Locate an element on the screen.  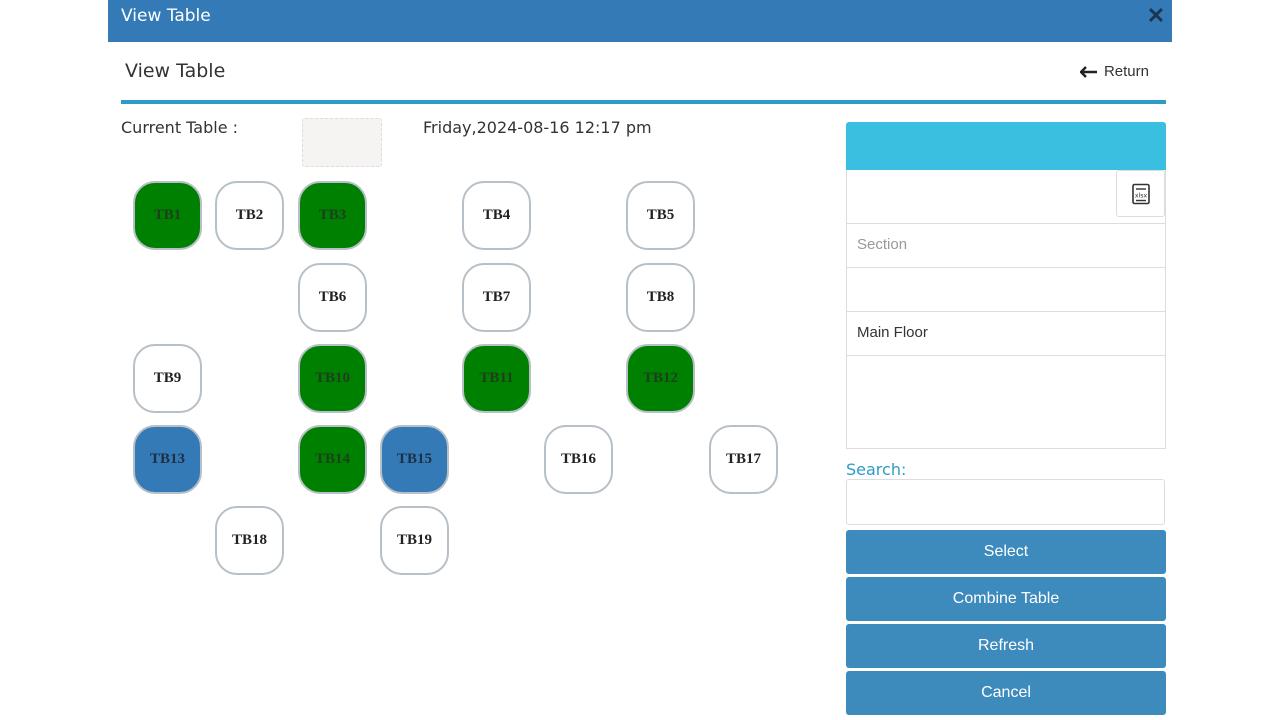
table-tb18: TB18 is located at coordinates (249, 540).